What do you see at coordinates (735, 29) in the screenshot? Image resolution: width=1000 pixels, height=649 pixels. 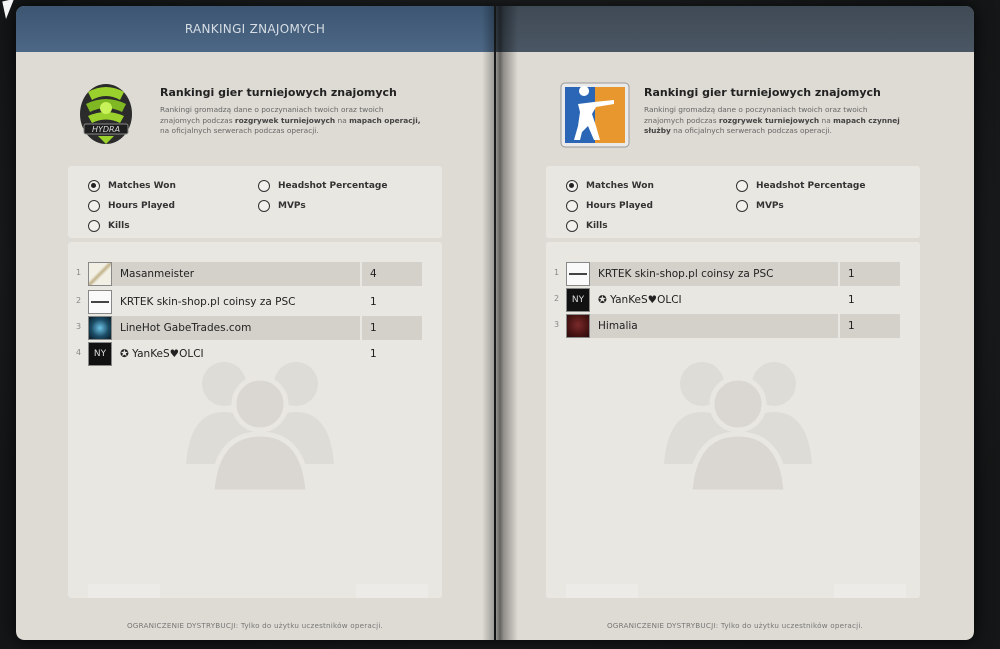 I see `right-page-header` at bounding box center [735, 29].